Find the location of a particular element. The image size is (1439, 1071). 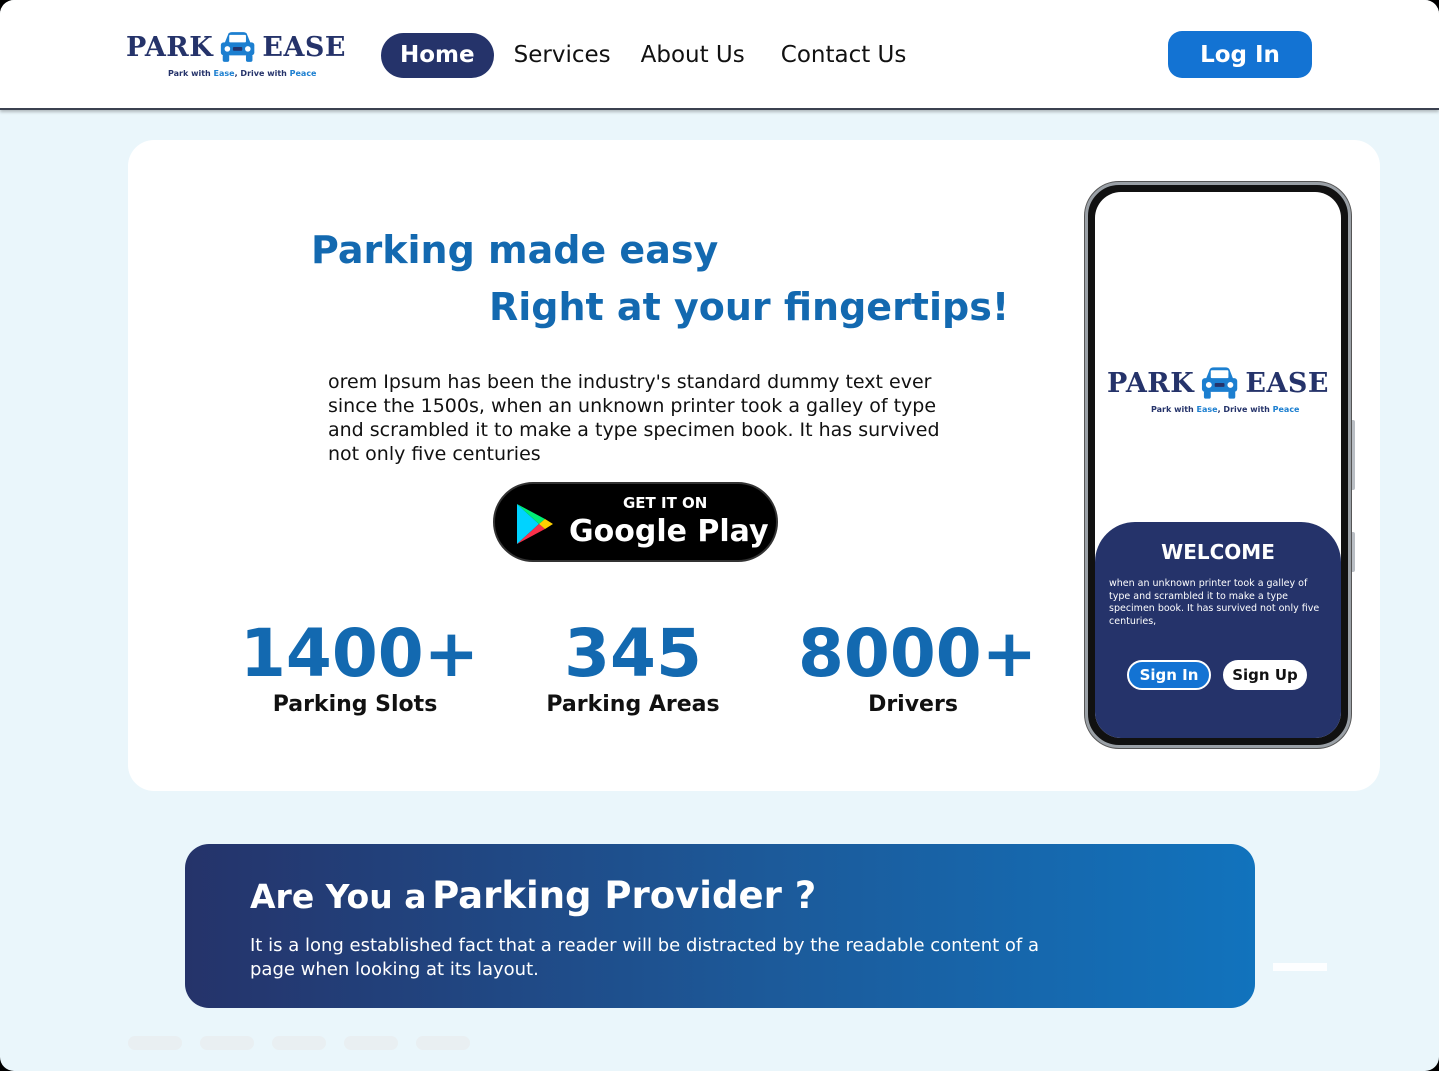

nav-services: Services is located at coordinates (562, 55).